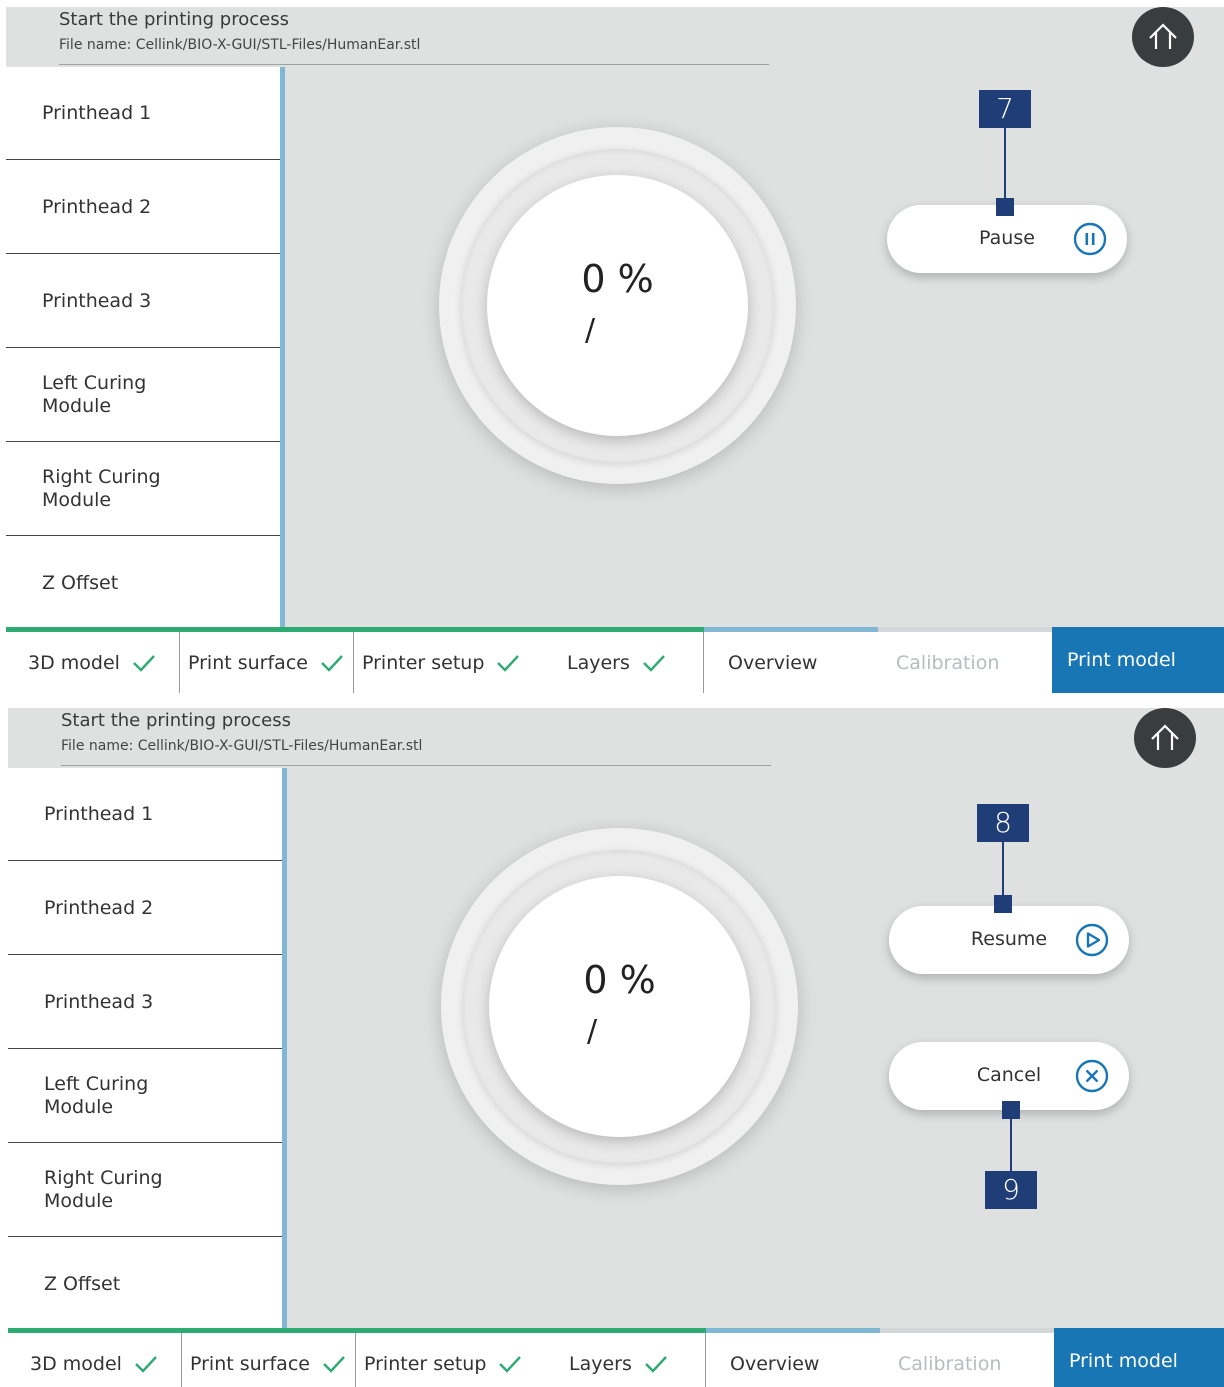 Image resolution: width=1224 pixels, height=1387 pixels. What do you see at coordinates (423, 662) in the screenshot?
I see `tab-label: Printer setup` at bounding box center [423, 662].